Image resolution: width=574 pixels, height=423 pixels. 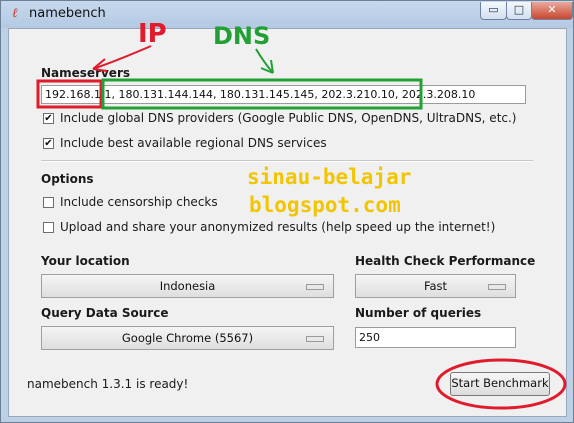 I want to click on ip-annotation-label: IP, so click(x=152, y=34).